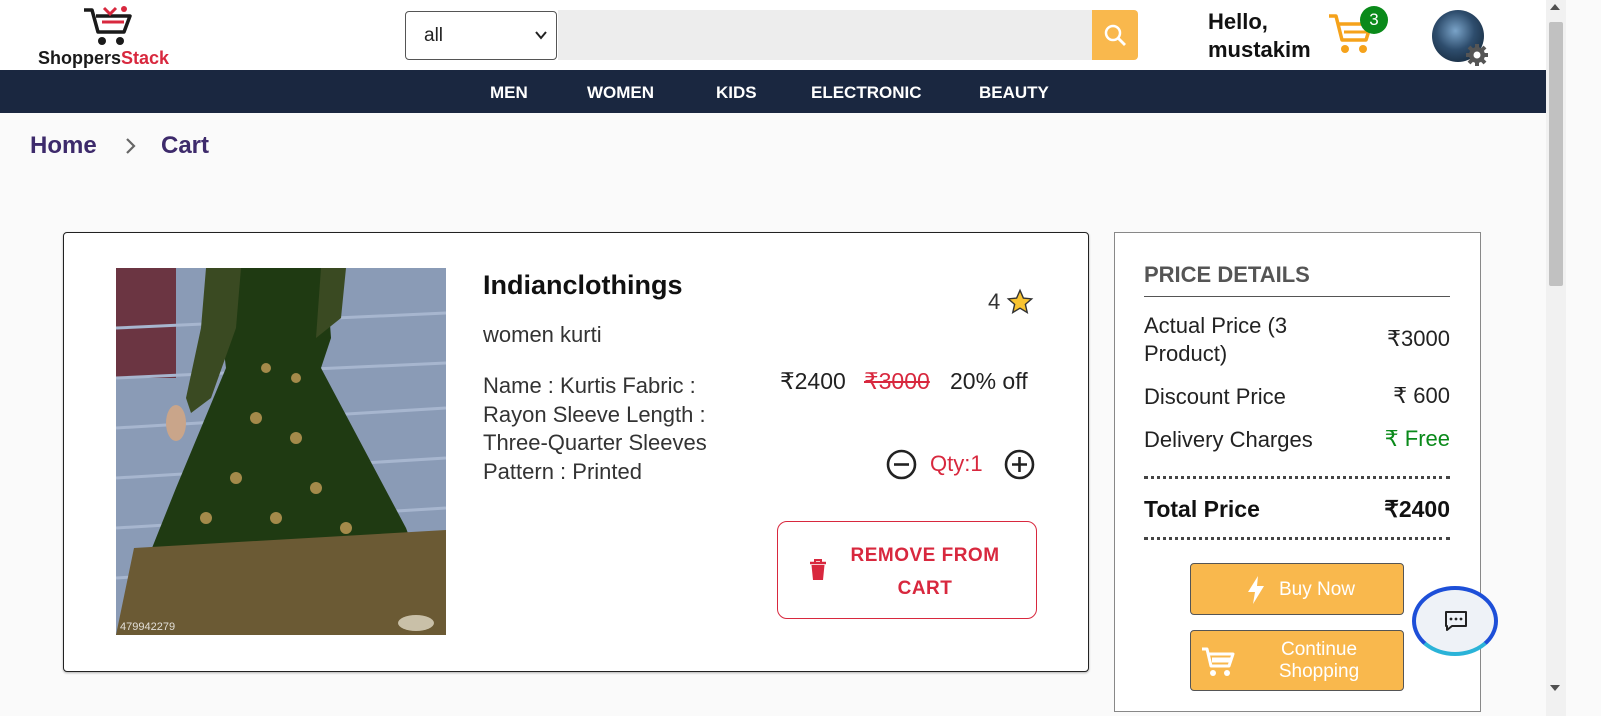 The image size is (1601, 716). Describe the element at coordinates (131, 146) in the screenshot. I see `chevron-right-icon` at that location.